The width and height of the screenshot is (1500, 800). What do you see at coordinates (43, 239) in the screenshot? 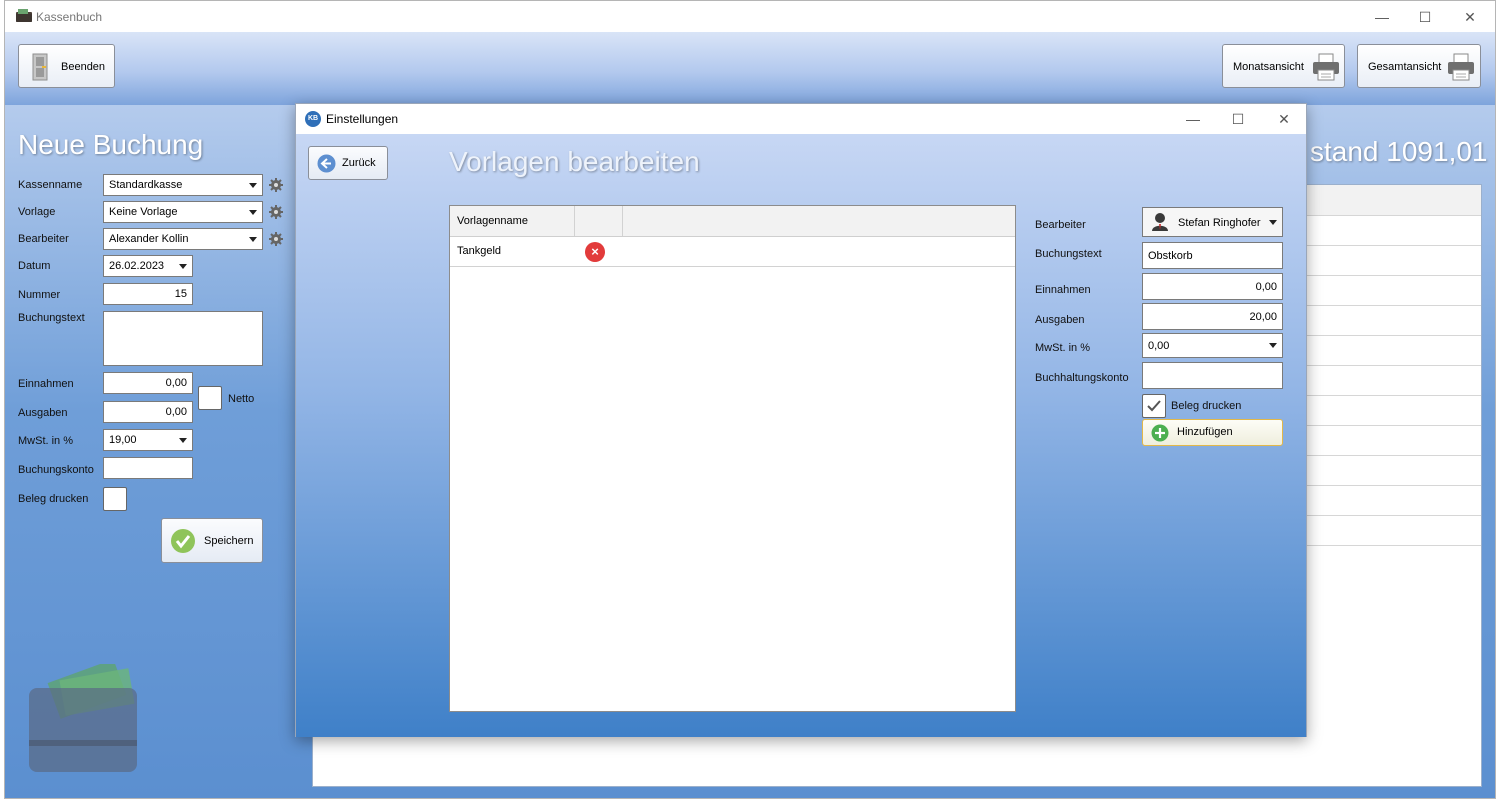
I see `editor-label: Bearbeiter` at bounding box center [43, 239].